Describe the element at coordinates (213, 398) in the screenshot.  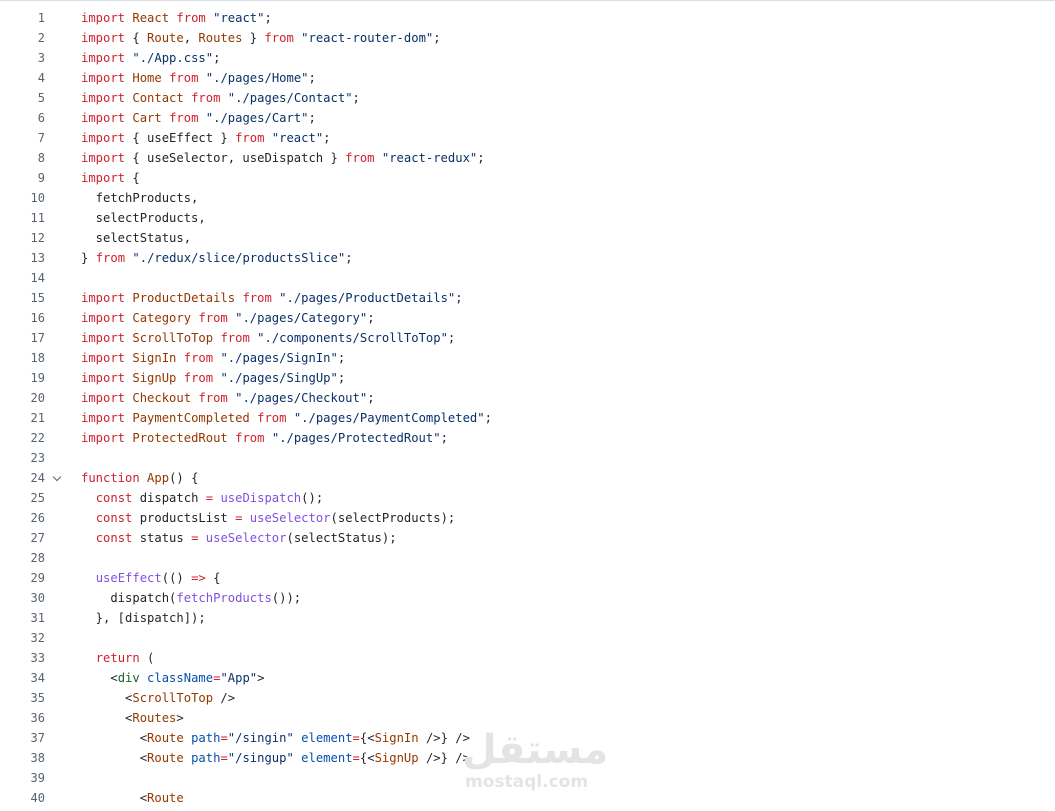
I see `code-token: from` at that location.